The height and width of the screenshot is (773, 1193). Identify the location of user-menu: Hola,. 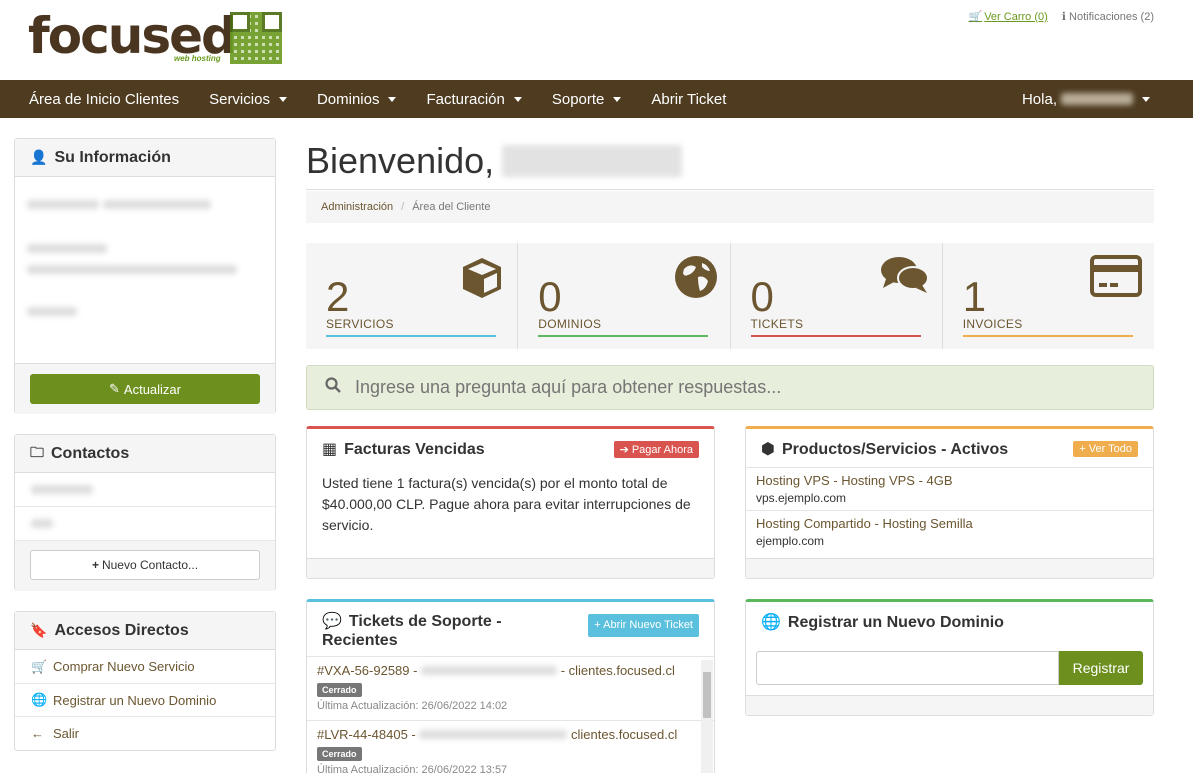
(1086, 99).